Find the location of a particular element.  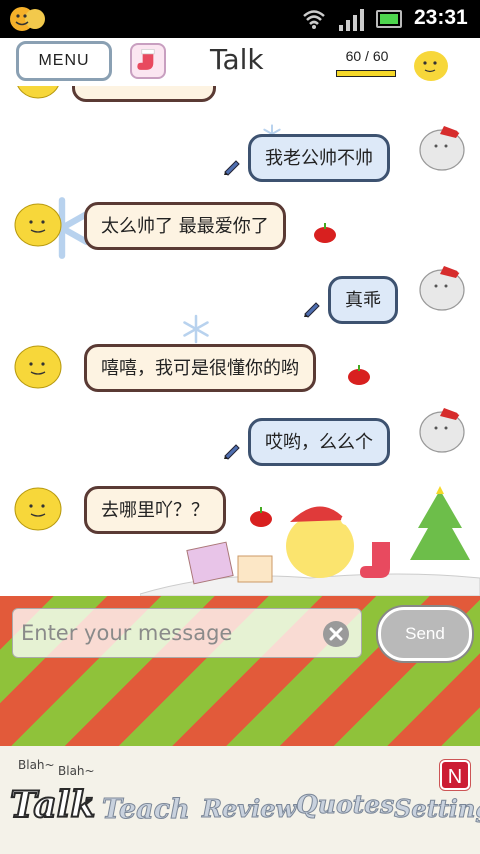

tab-teach: Teach is located at coordinates (146, 810).